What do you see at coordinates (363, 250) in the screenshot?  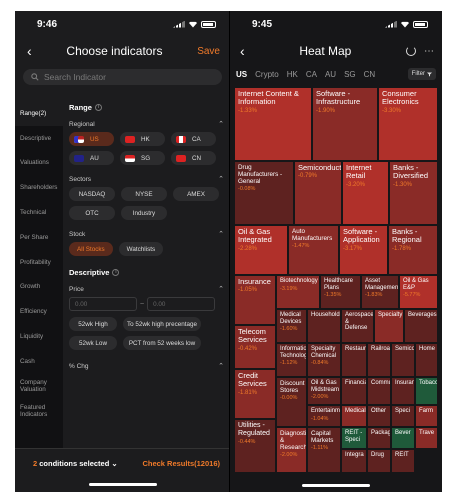 I see `heatmap-tile-software-application: Software - Application -3.17%` at bounding box center [363, 250].